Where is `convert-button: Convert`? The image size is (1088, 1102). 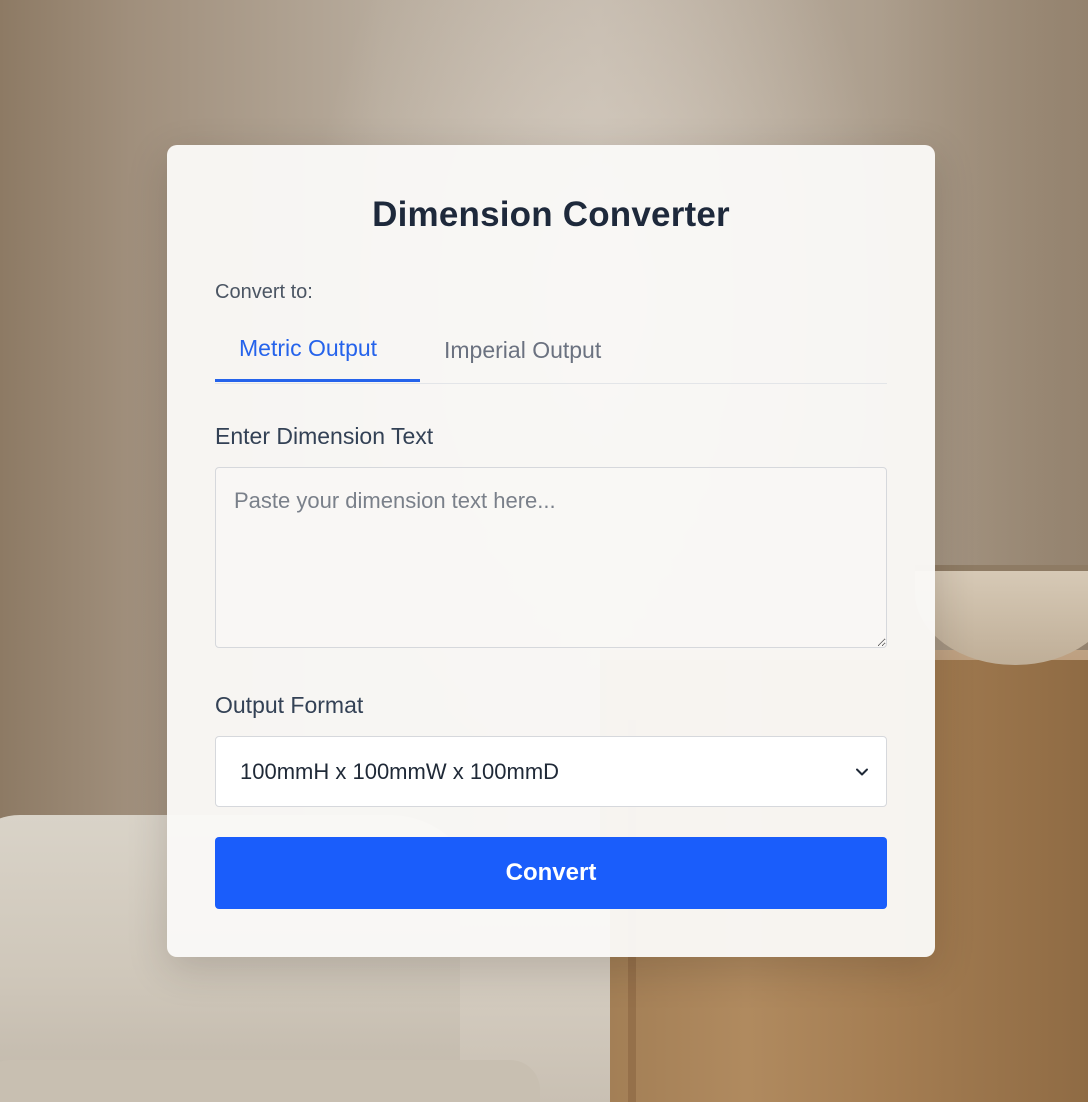 convert-button: Convert is located at coordinates (551, 873).